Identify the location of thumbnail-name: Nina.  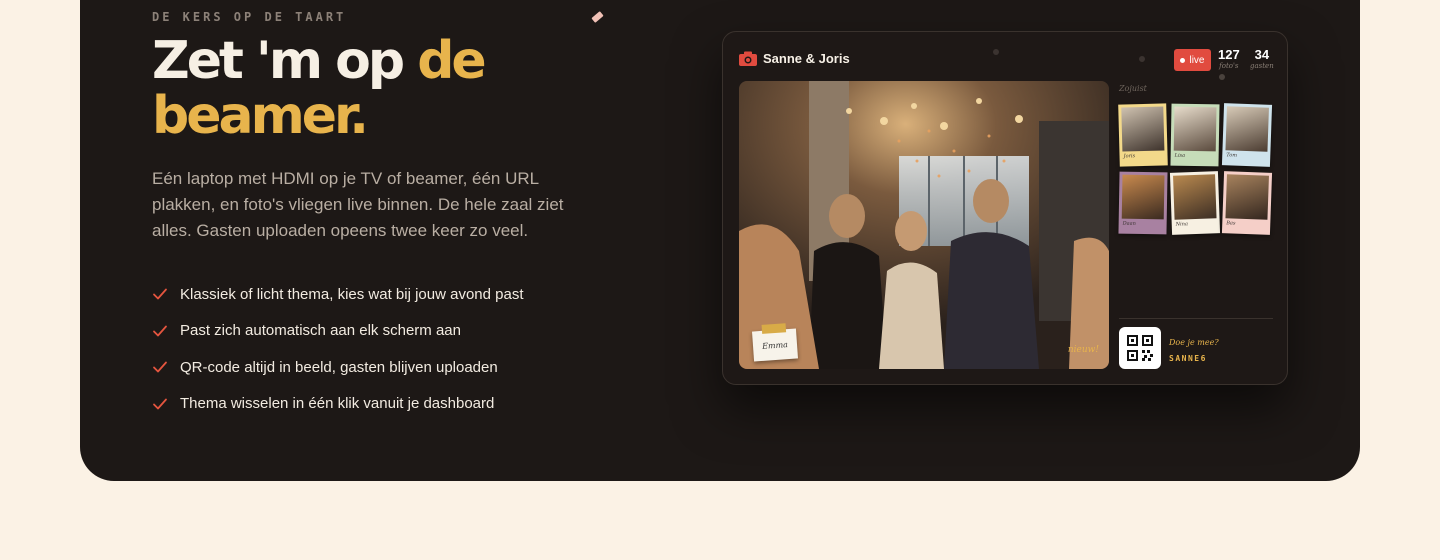
(1182, 224).